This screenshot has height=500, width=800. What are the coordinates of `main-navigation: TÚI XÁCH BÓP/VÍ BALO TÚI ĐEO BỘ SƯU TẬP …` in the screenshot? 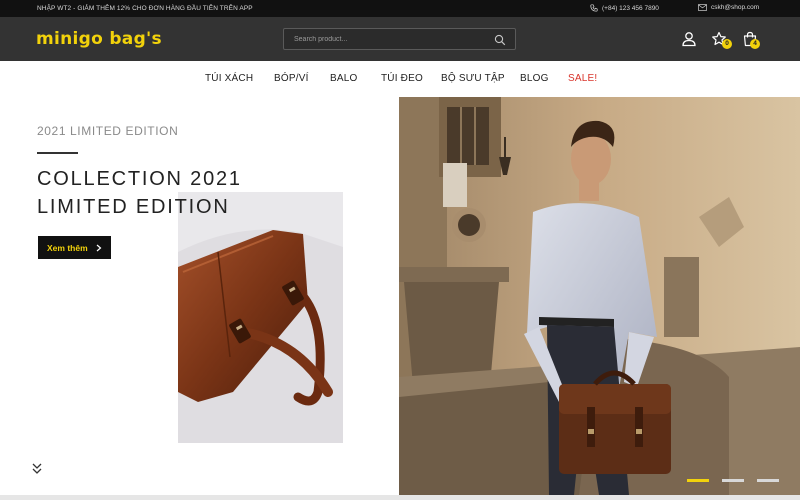 It's located at (400, 79).